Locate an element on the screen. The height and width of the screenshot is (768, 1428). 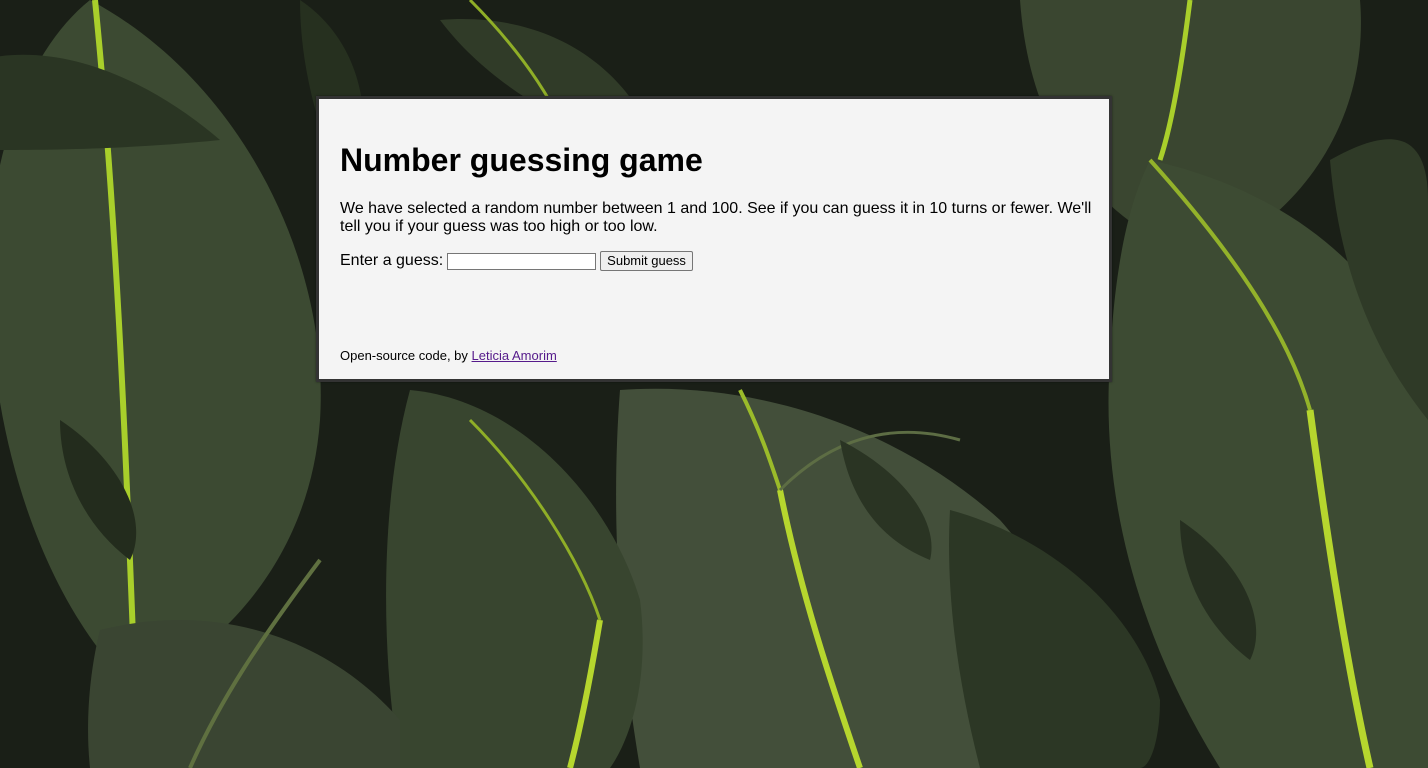
footer: Open-source code, by Leticia Amorim is located at coordinates (448, 355).